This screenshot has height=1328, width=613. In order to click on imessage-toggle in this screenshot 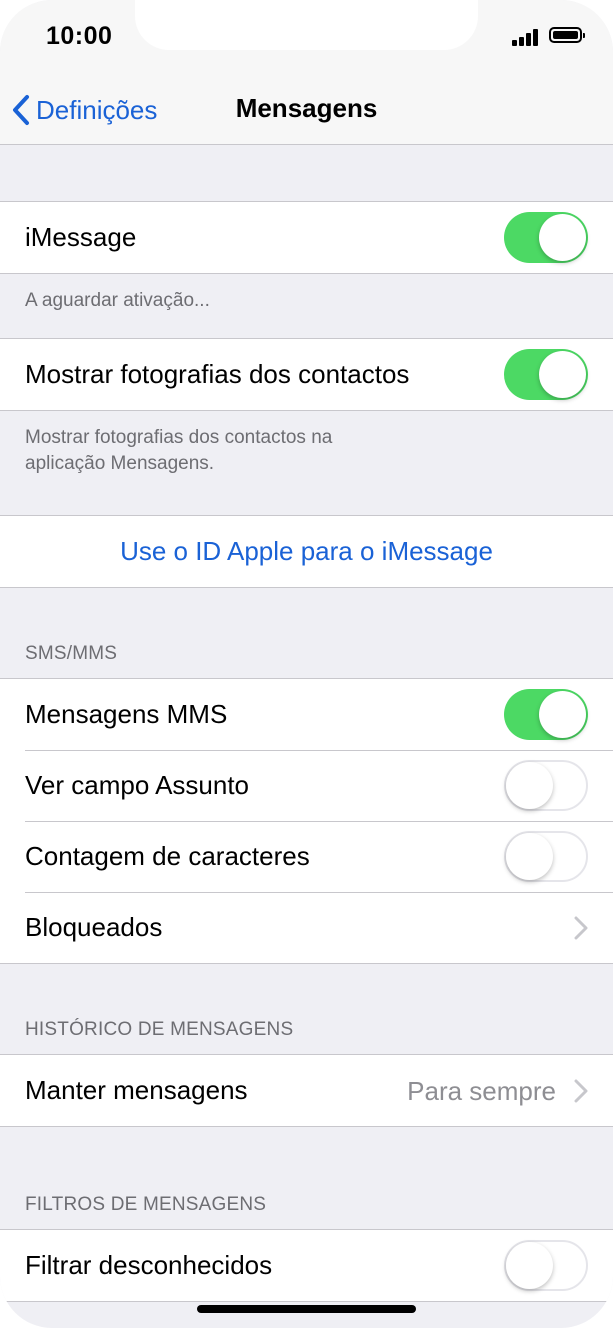, I will do `click(546, 237)`.